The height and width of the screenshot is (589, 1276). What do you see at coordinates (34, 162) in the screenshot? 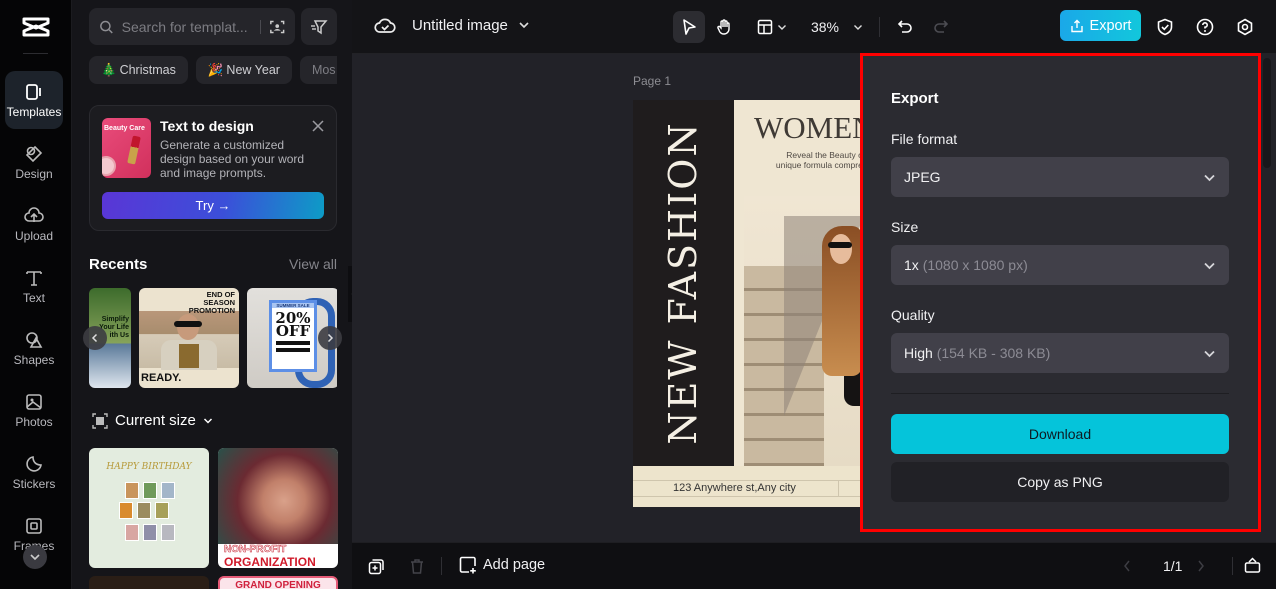
I see `rail-item-design: Design` at bounding box center [34, 162].